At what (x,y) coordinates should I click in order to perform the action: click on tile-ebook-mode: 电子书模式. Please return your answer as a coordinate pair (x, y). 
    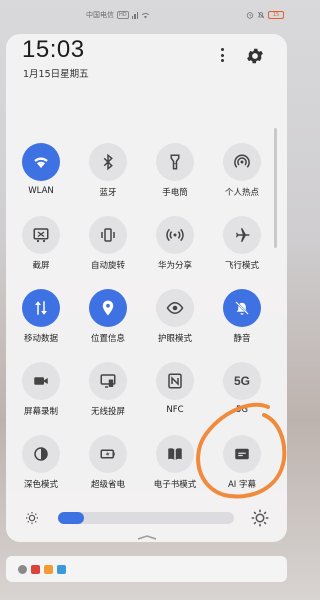
    Looking at the image, I should click on (175, 462).